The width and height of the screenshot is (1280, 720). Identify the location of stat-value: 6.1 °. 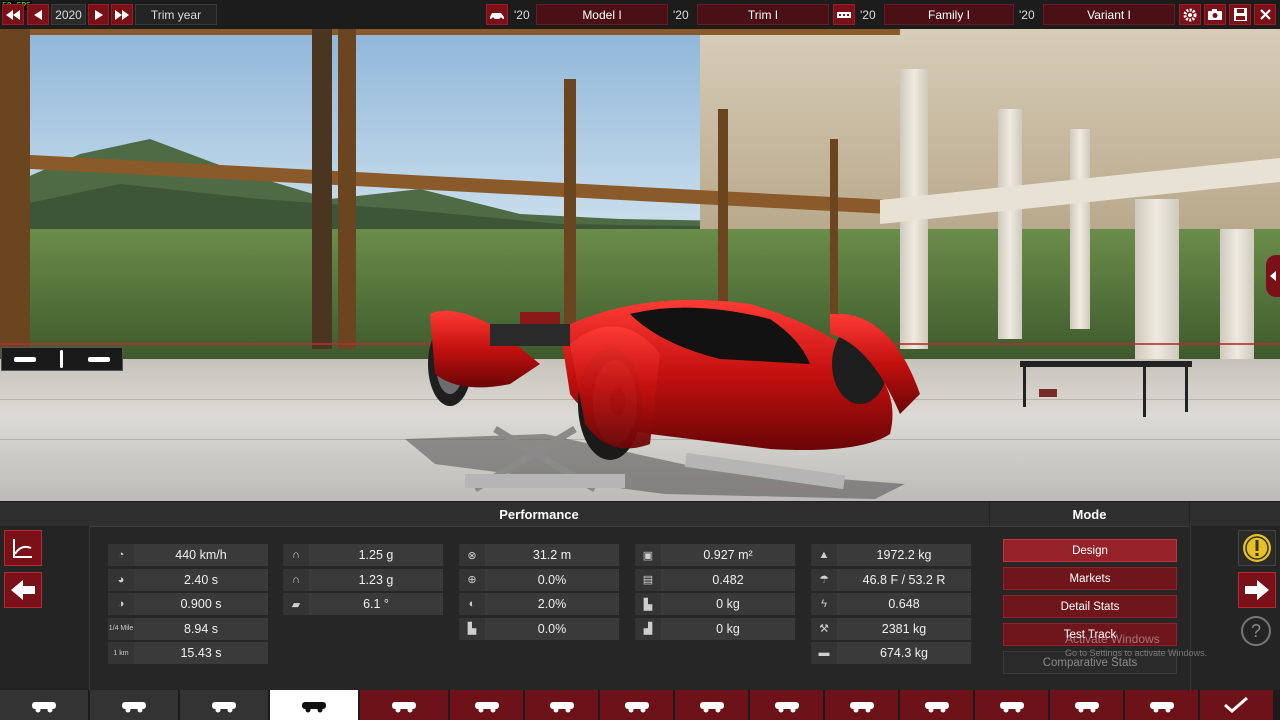
(376, 604).